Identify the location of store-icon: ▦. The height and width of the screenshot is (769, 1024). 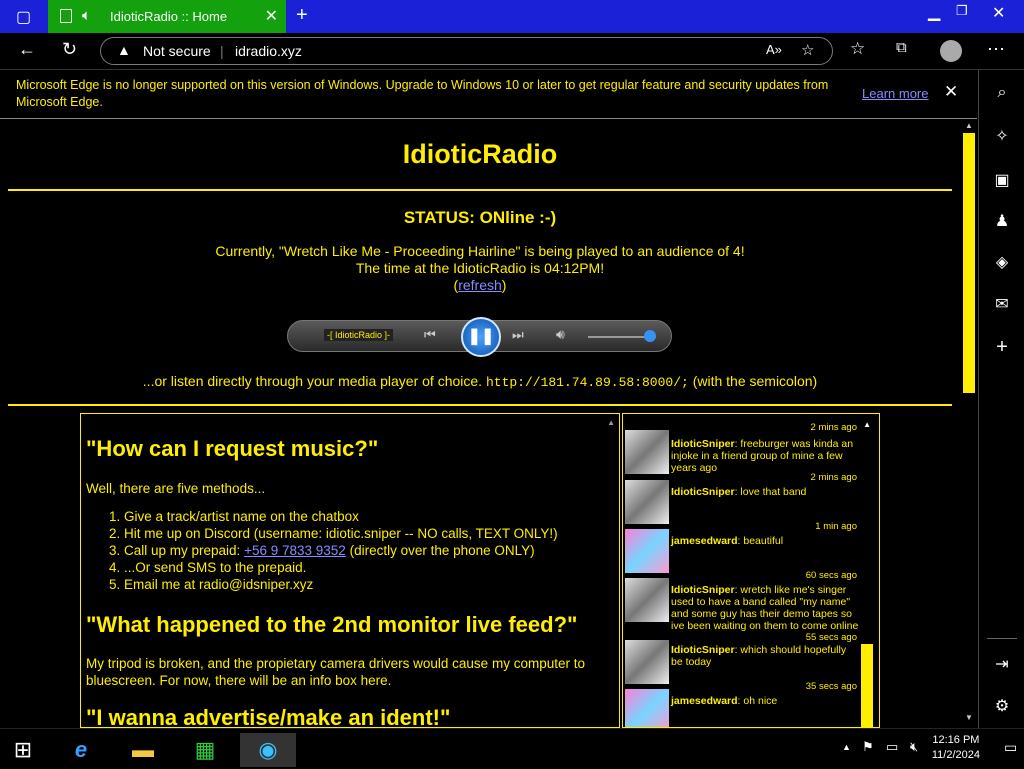
(205, 750).